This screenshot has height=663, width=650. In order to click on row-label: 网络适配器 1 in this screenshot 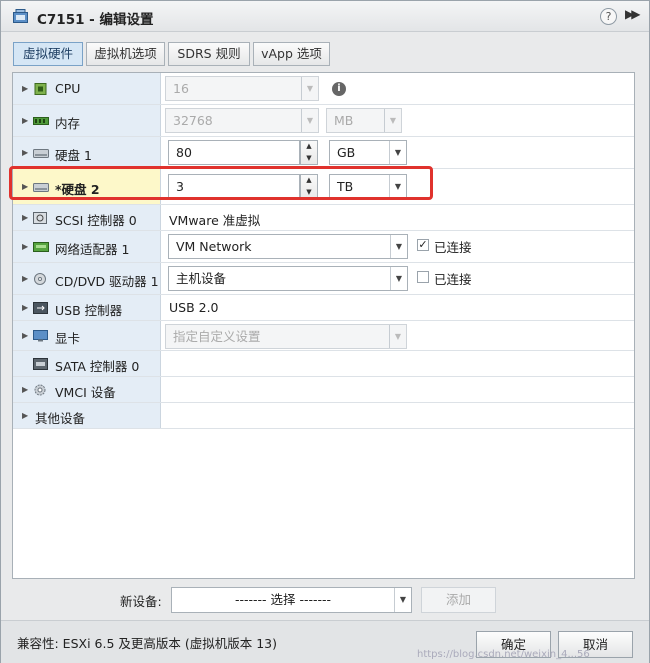, I will do `click(92, 249)`.